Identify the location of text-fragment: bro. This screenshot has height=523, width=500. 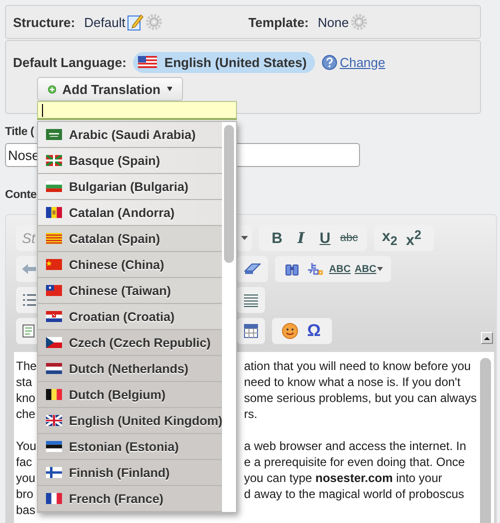
(25, 494).